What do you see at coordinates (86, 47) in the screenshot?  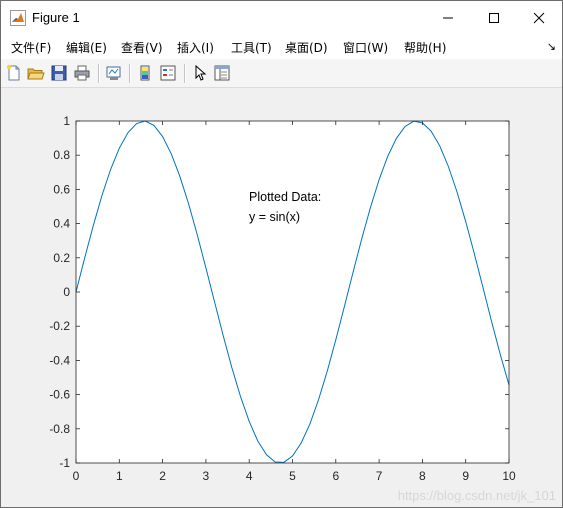 I see `menu-edit: 编辑(E)` at bounding box center [86, 47].